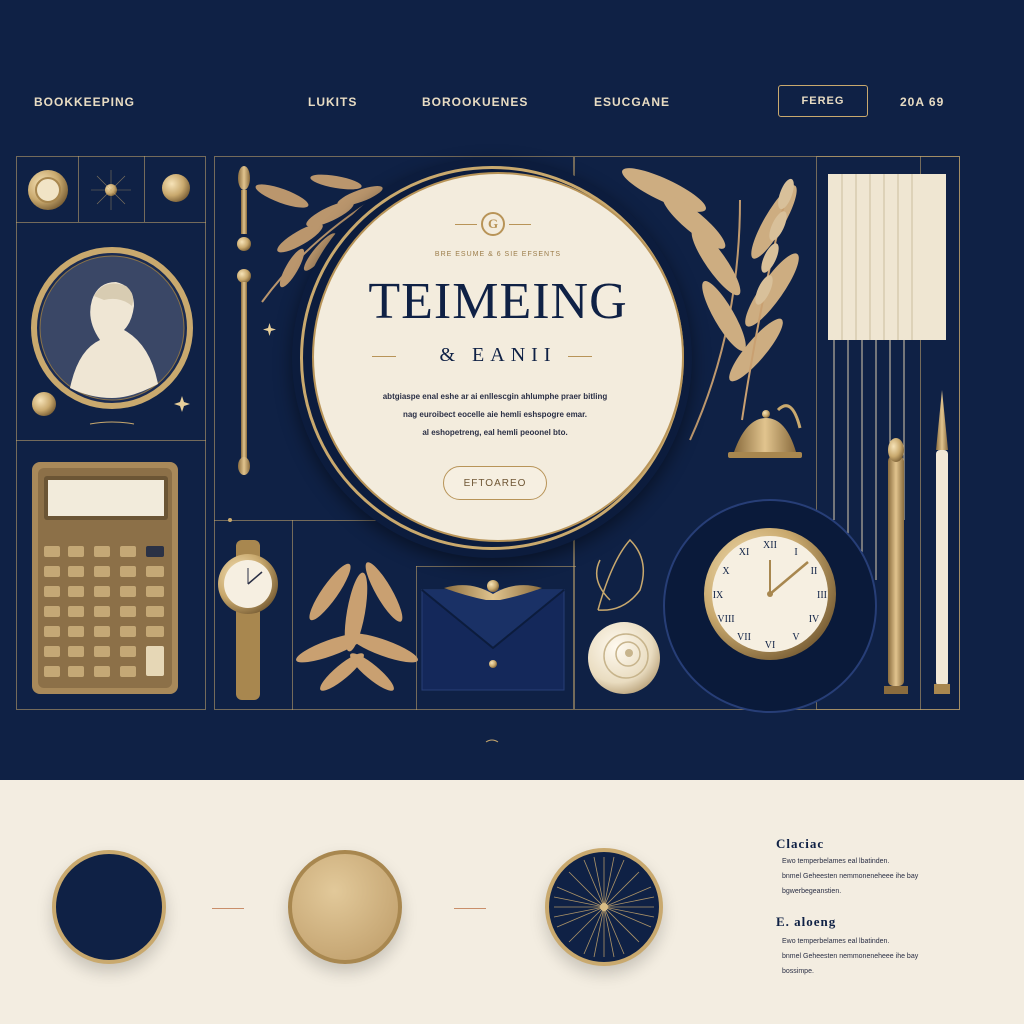 Image resolution: width=1024 pixels, height=1024 pixels. What do you see at coordinates (624, 658) in the screenshot?
I see `shell-icon` at bounding box center [624, 658].